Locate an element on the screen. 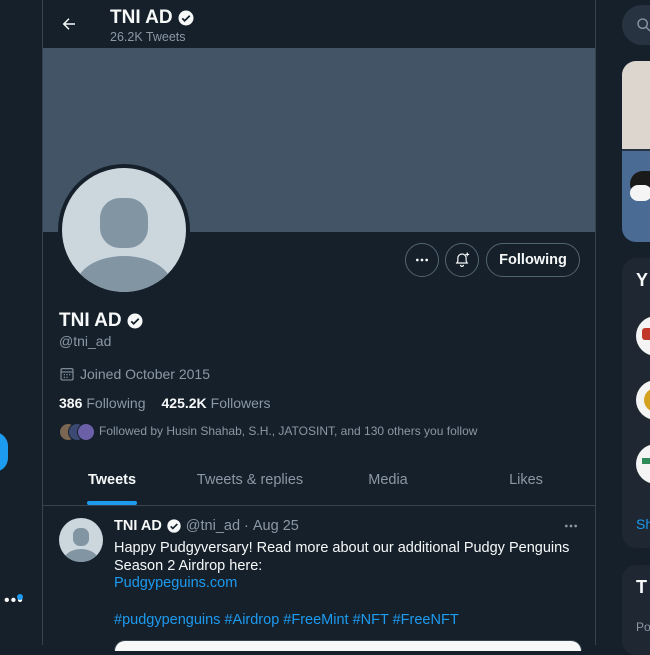 Image resolution: width=650 pixels, height=655 pixels. profile-tabs: Tweets Tweets & replies Media Likes is located at coordinates (319, 480).